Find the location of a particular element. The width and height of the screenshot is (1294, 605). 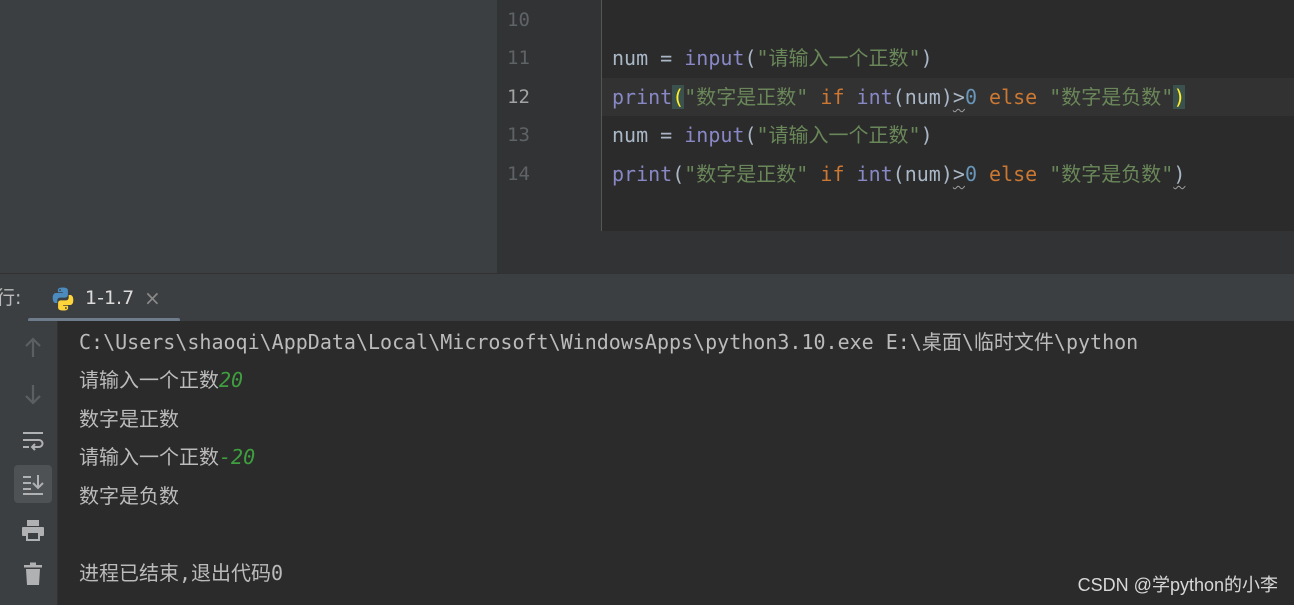

code-line-11: num = input("请输入一个正数") is located at coordinates (948, 58).